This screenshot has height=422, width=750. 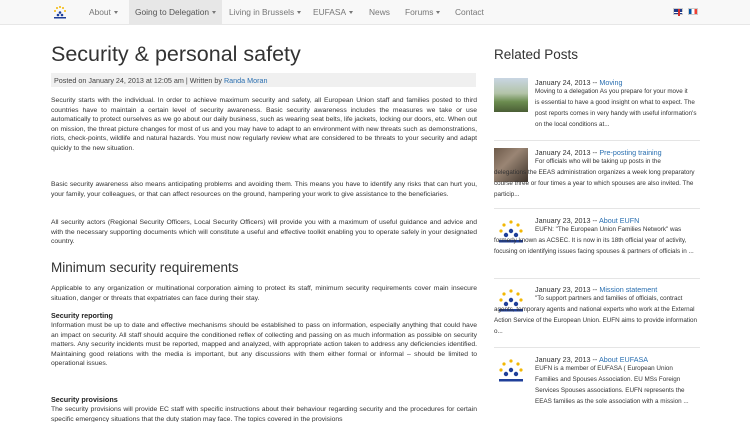 I want to click on post-link: Mission statement, so click(x=628, y=289).